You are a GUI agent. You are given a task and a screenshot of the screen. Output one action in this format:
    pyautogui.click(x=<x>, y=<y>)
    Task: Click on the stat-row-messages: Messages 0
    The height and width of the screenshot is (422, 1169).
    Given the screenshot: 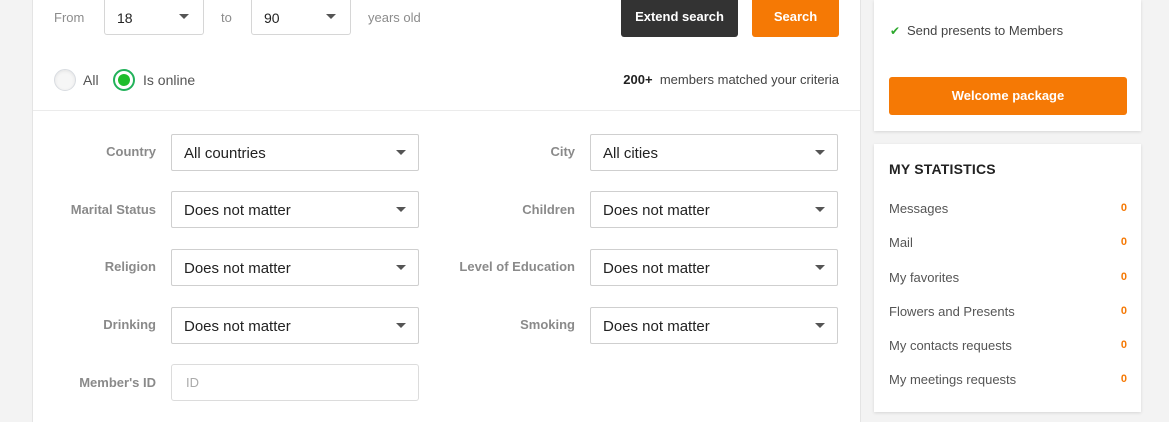 What is the action you would take?
    pyautogui.click(x=1008, y=211)
    